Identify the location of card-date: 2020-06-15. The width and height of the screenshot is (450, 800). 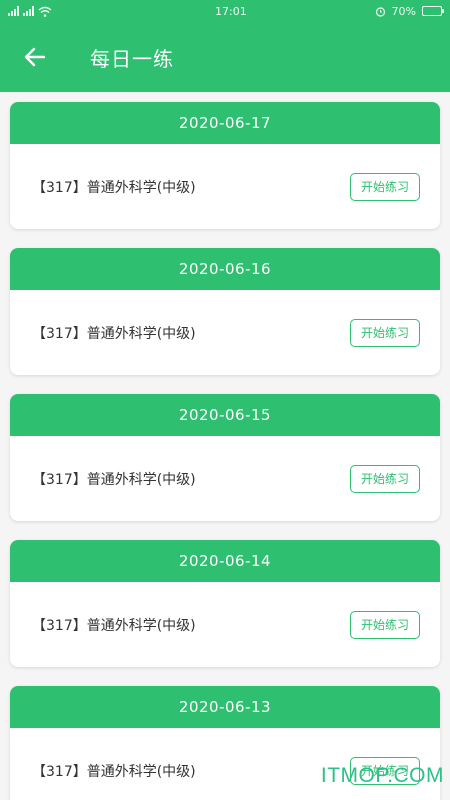
(225, 415).